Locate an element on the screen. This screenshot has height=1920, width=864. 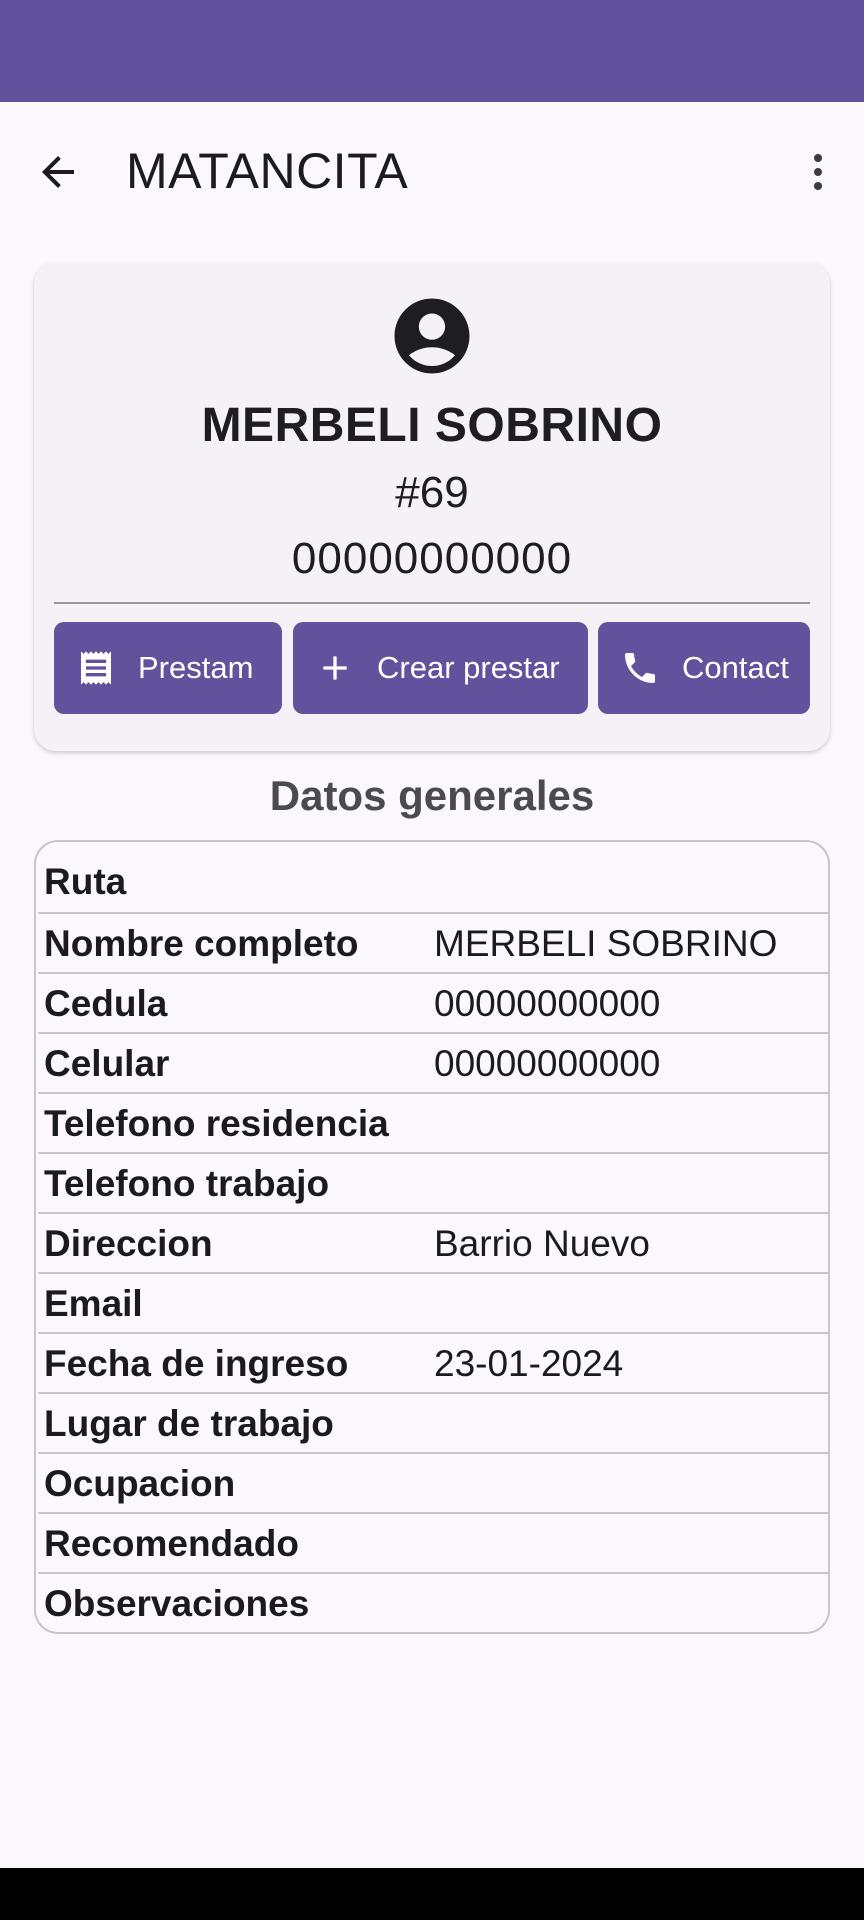
account-circle-icon is located at coordinates (432, 336).